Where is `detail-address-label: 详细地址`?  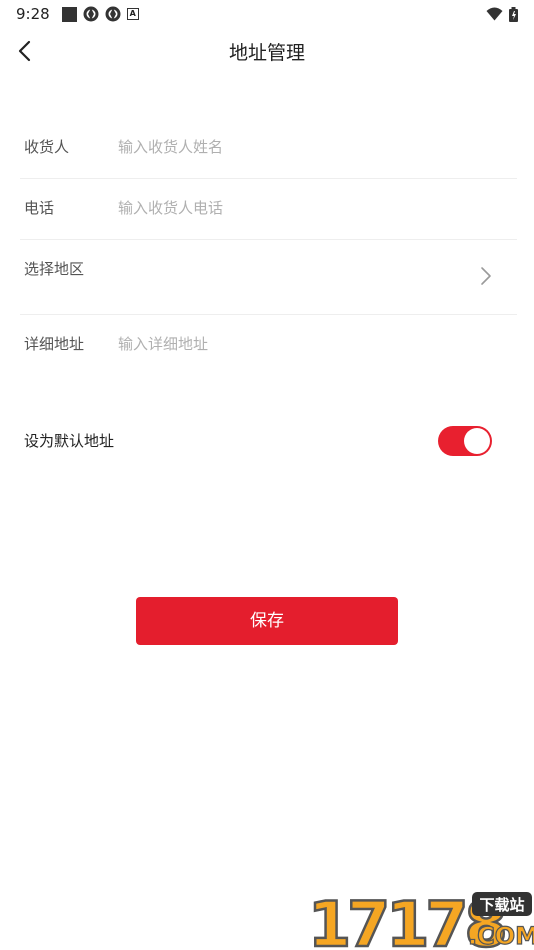 detail-address-label: 详细地址 is located at coordinates (54, 344).